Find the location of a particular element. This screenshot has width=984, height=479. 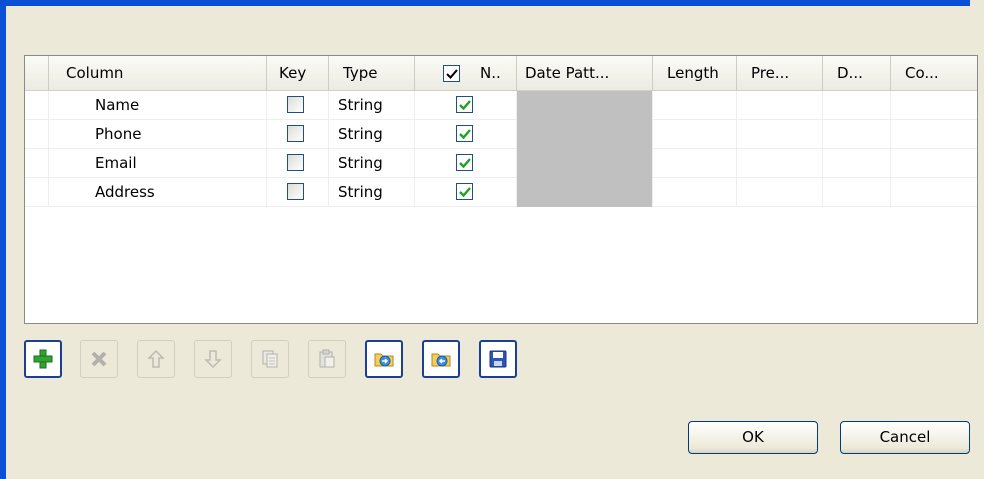

column-header-type: Type is located at coordinates (372, 73).